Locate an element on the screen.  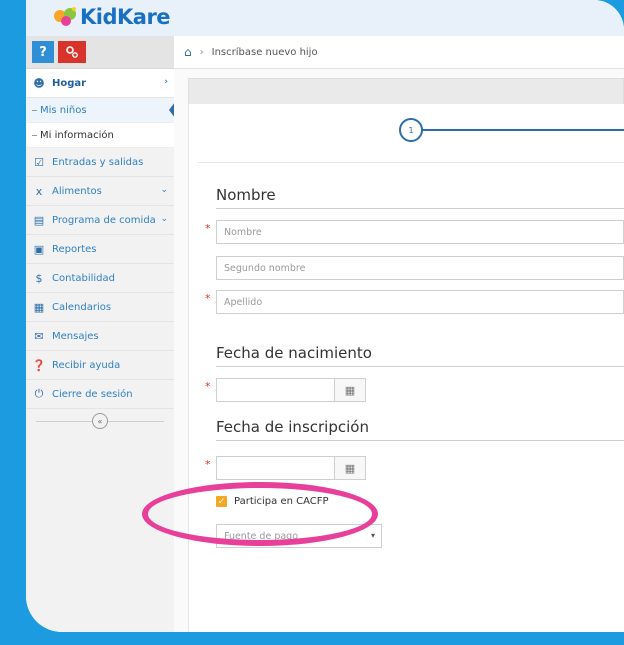
settings-button is located at coordinates (72, 52).